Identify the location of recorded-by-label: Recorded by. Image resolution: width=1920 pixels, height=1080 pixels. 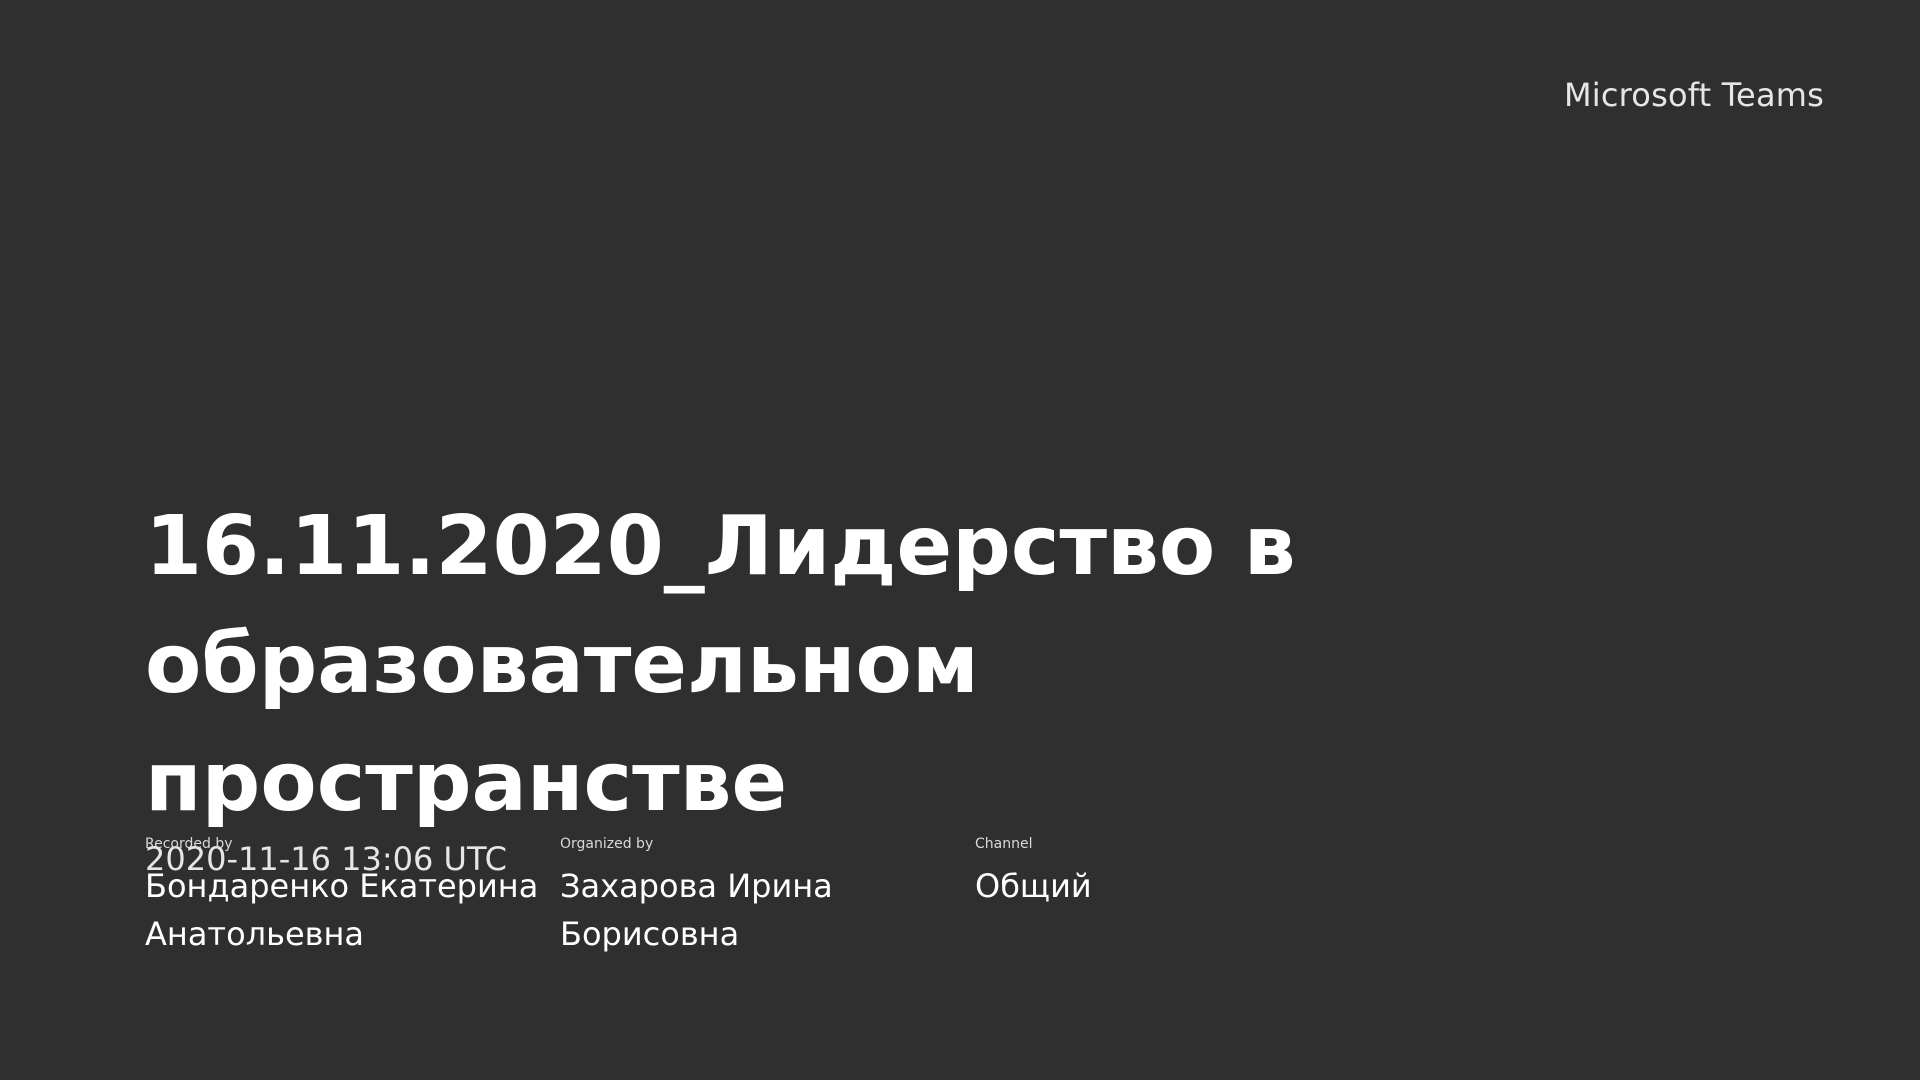
(189, 844).